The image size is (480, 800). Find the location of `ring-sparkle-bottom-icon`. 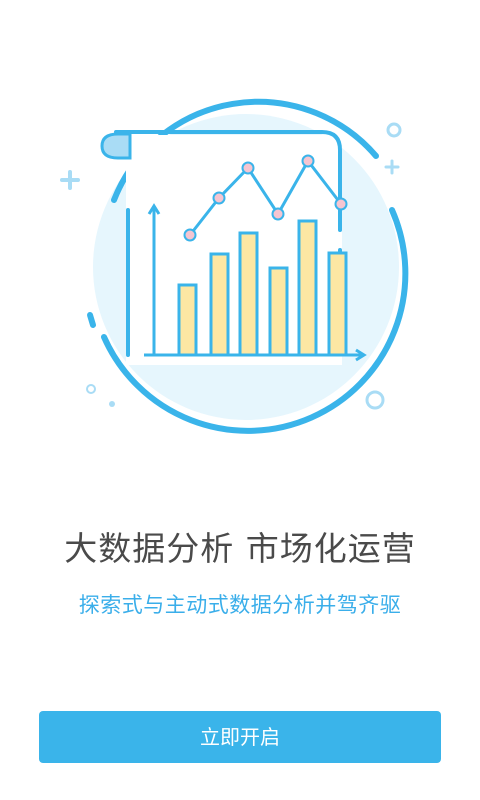

ring-sparkle-bottom-icon is located at coordinates (375, 400).